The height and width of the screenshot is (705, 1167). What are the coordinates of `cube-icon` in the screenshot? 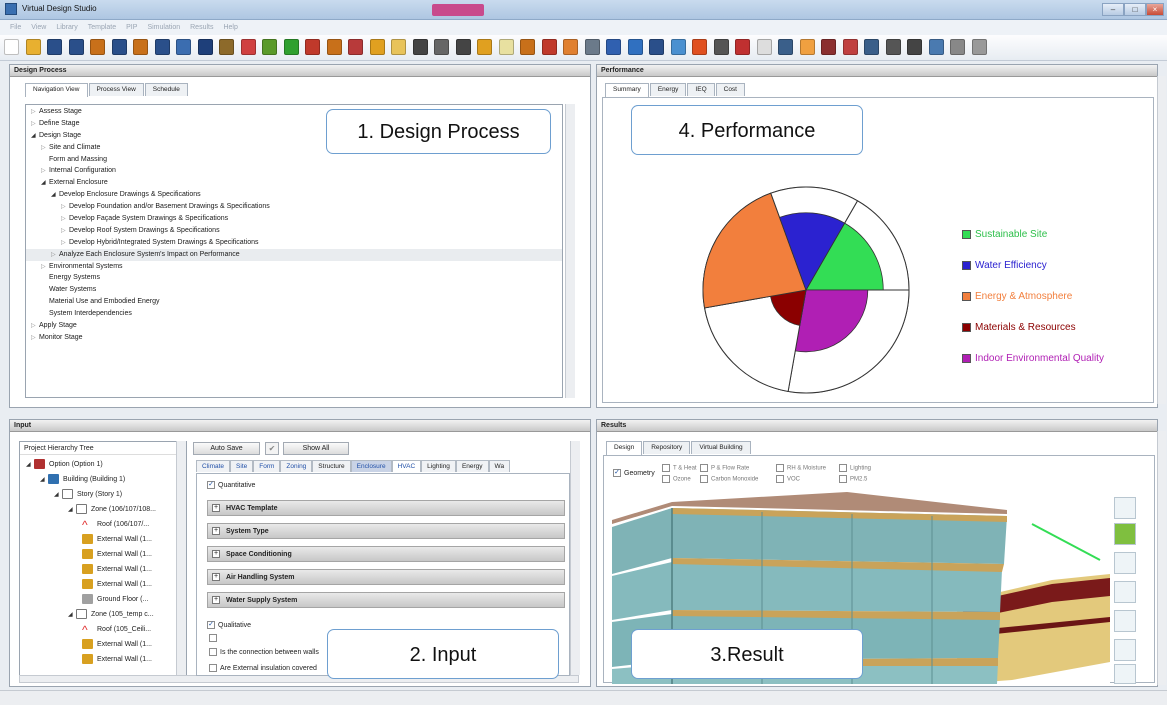 It's located at (785, 47).